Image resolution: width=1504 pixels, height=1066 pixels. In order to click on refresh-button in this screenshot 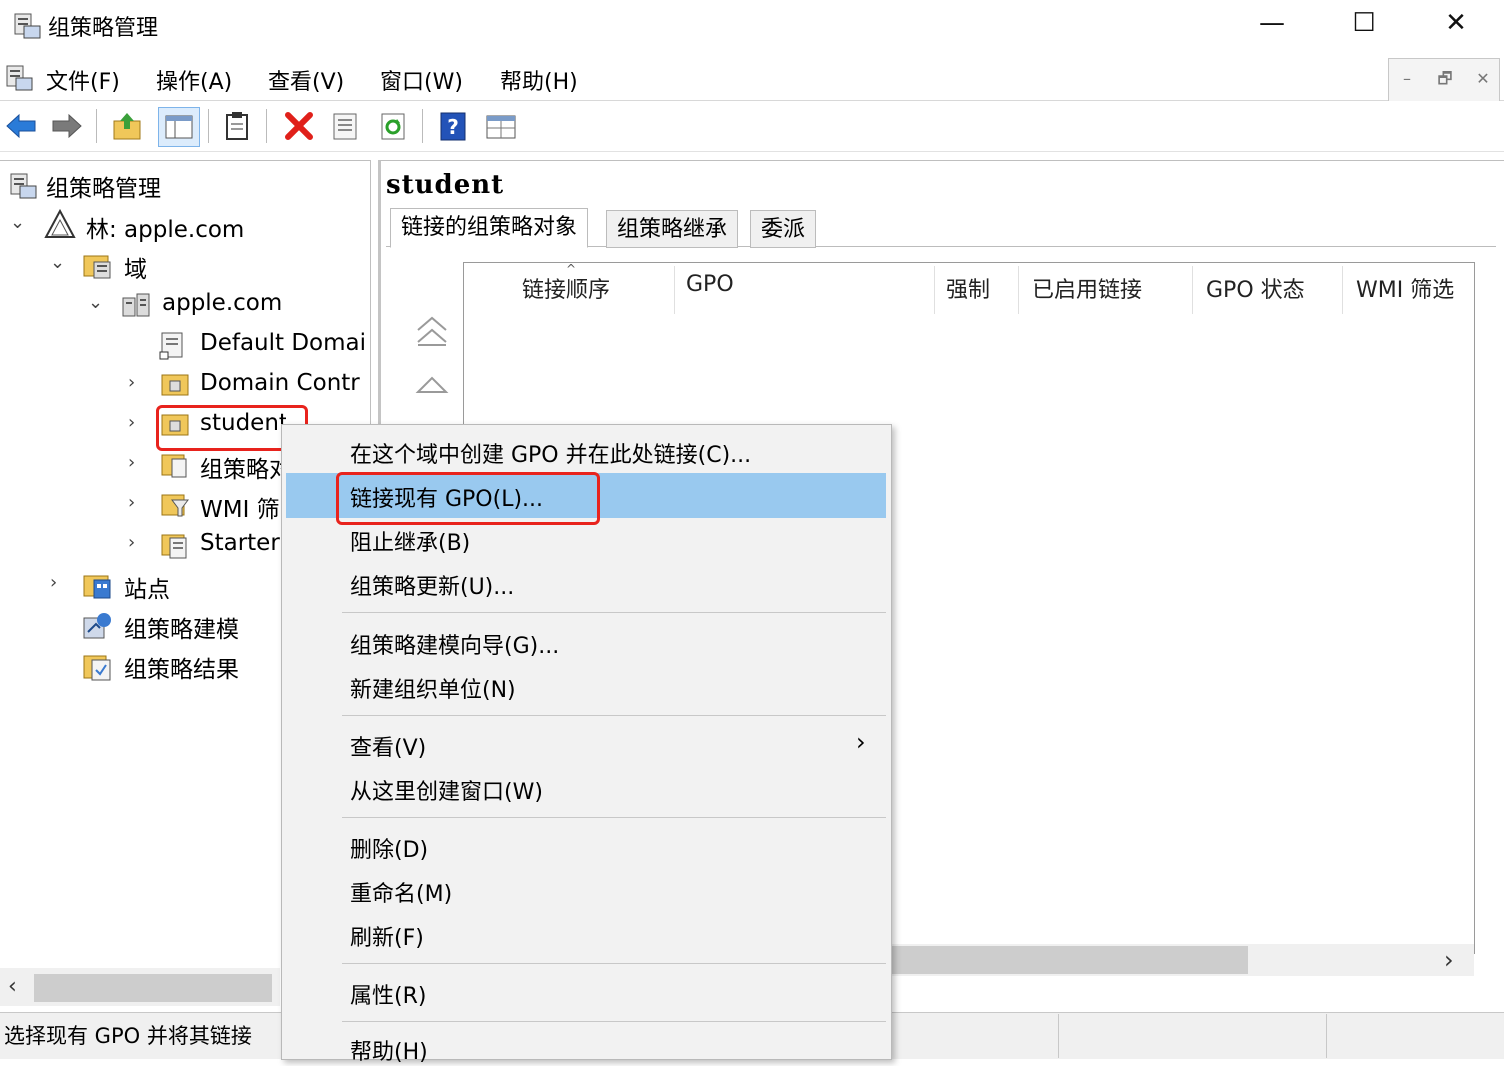, I will do `click(393, 126)`.